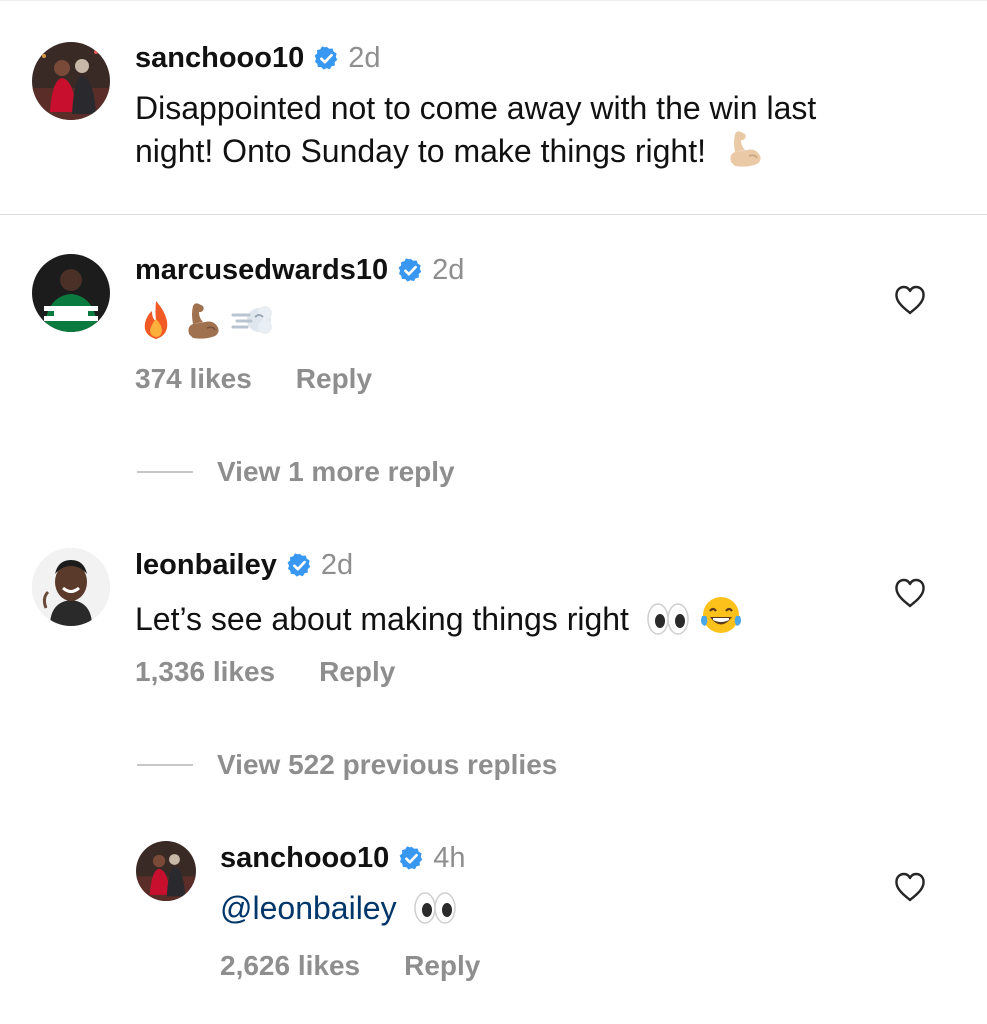 The width and height of the screenshot is (987, 1024). I want to click on comment-2-reply-button: Reply, so click(357, 672).